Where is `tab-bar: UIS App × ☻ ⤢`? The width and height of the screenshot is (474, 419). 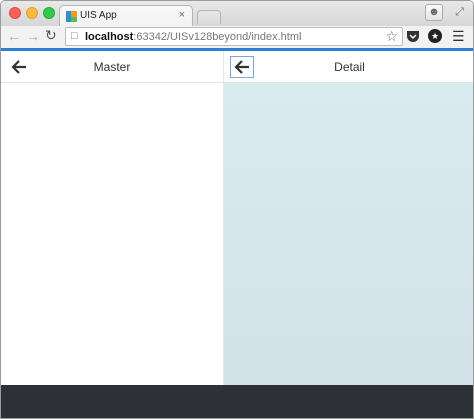 tab-bar: UIS App × ☻ ⤢ is located at coordinates (237, 14).